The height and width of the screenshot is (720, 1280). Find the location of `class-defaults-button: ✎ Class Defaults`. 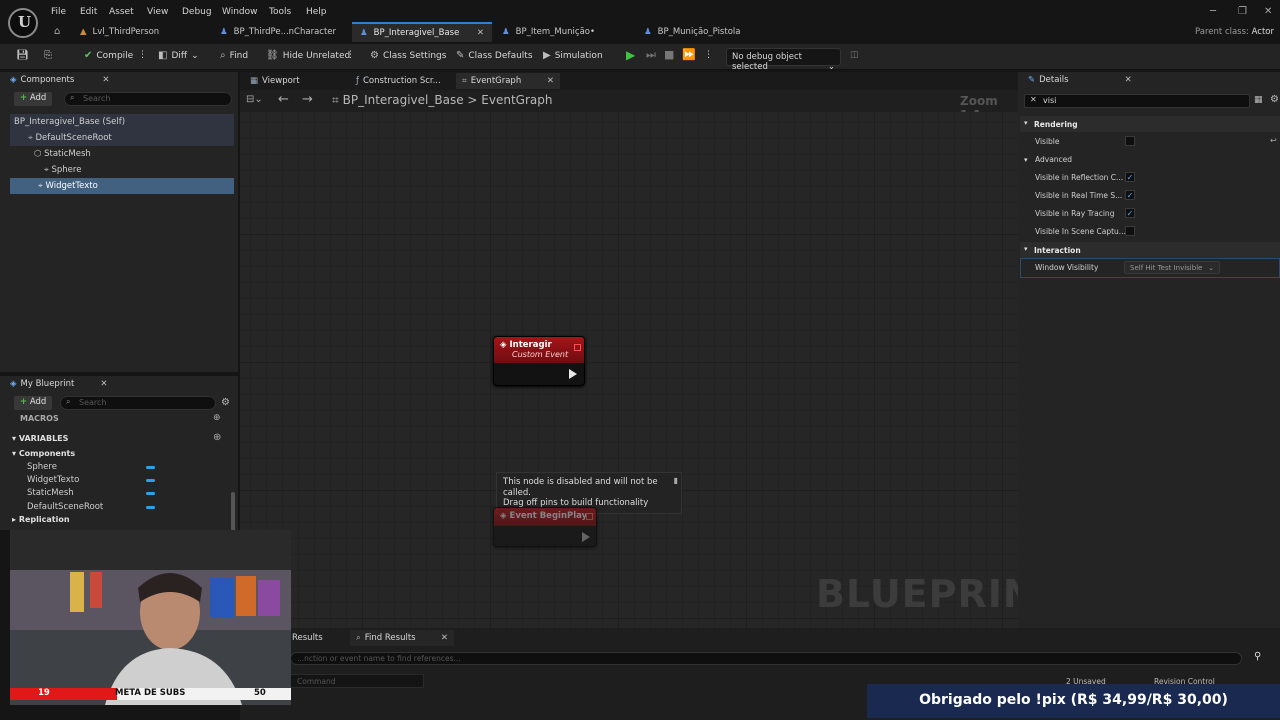

class-defaults-button: ✎ Class Defaults is located at coordinates (494, 55).